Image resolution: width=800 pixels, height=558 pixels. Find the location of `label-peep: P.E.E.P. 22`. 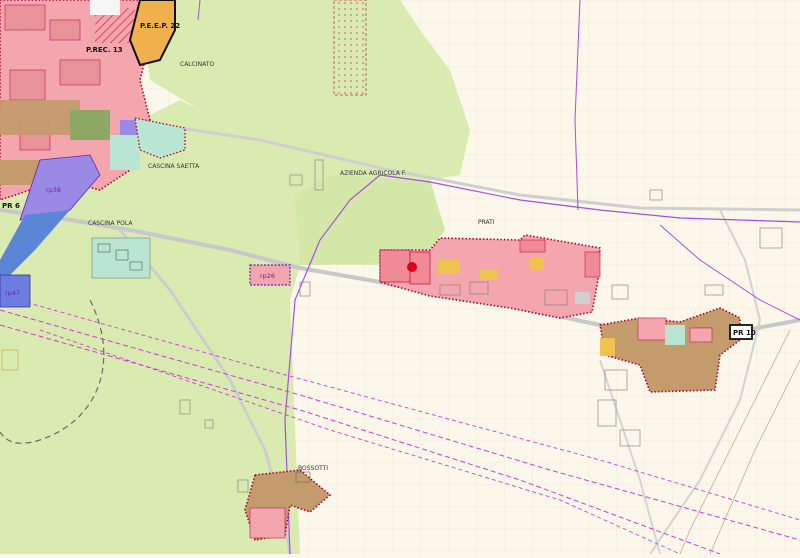

label-peep: P.E.E.P. 22 is located at coordinates (160, 26).